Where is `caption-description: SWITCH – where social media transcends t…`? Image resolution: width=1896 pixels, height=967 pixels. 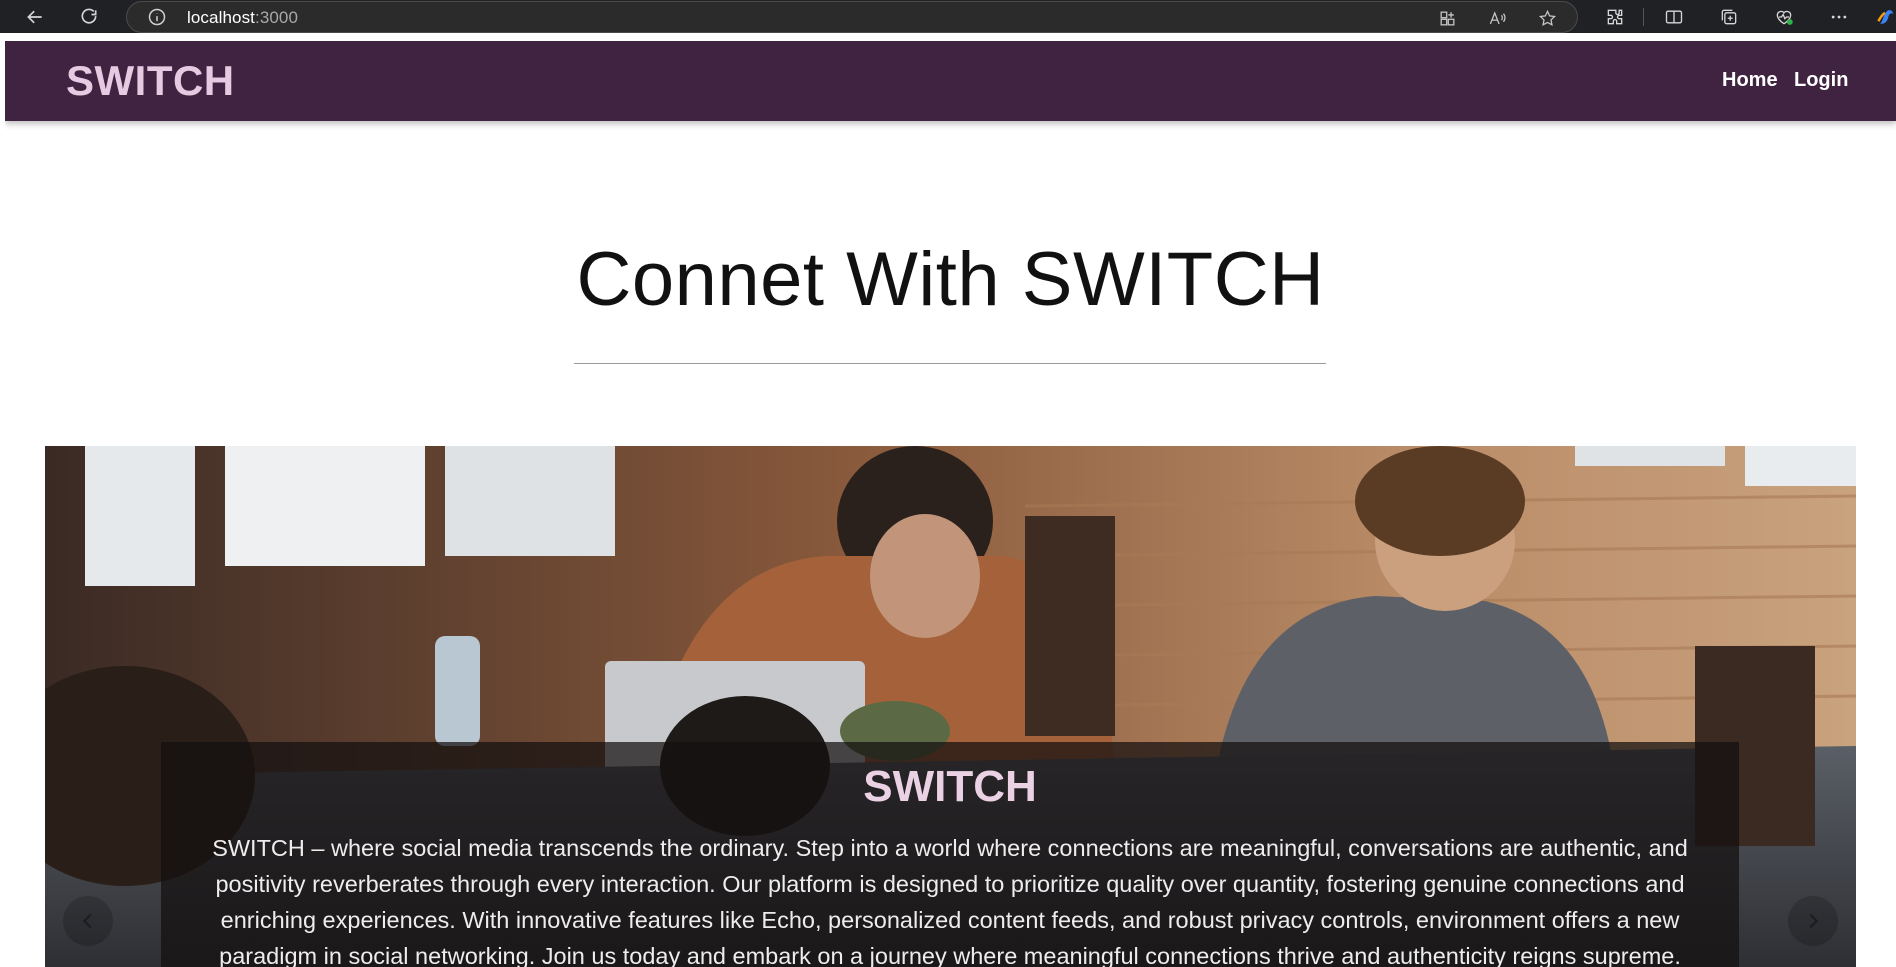
caption-description: SWITCH – where social media transcends t… is located at coordinates (950, 901).